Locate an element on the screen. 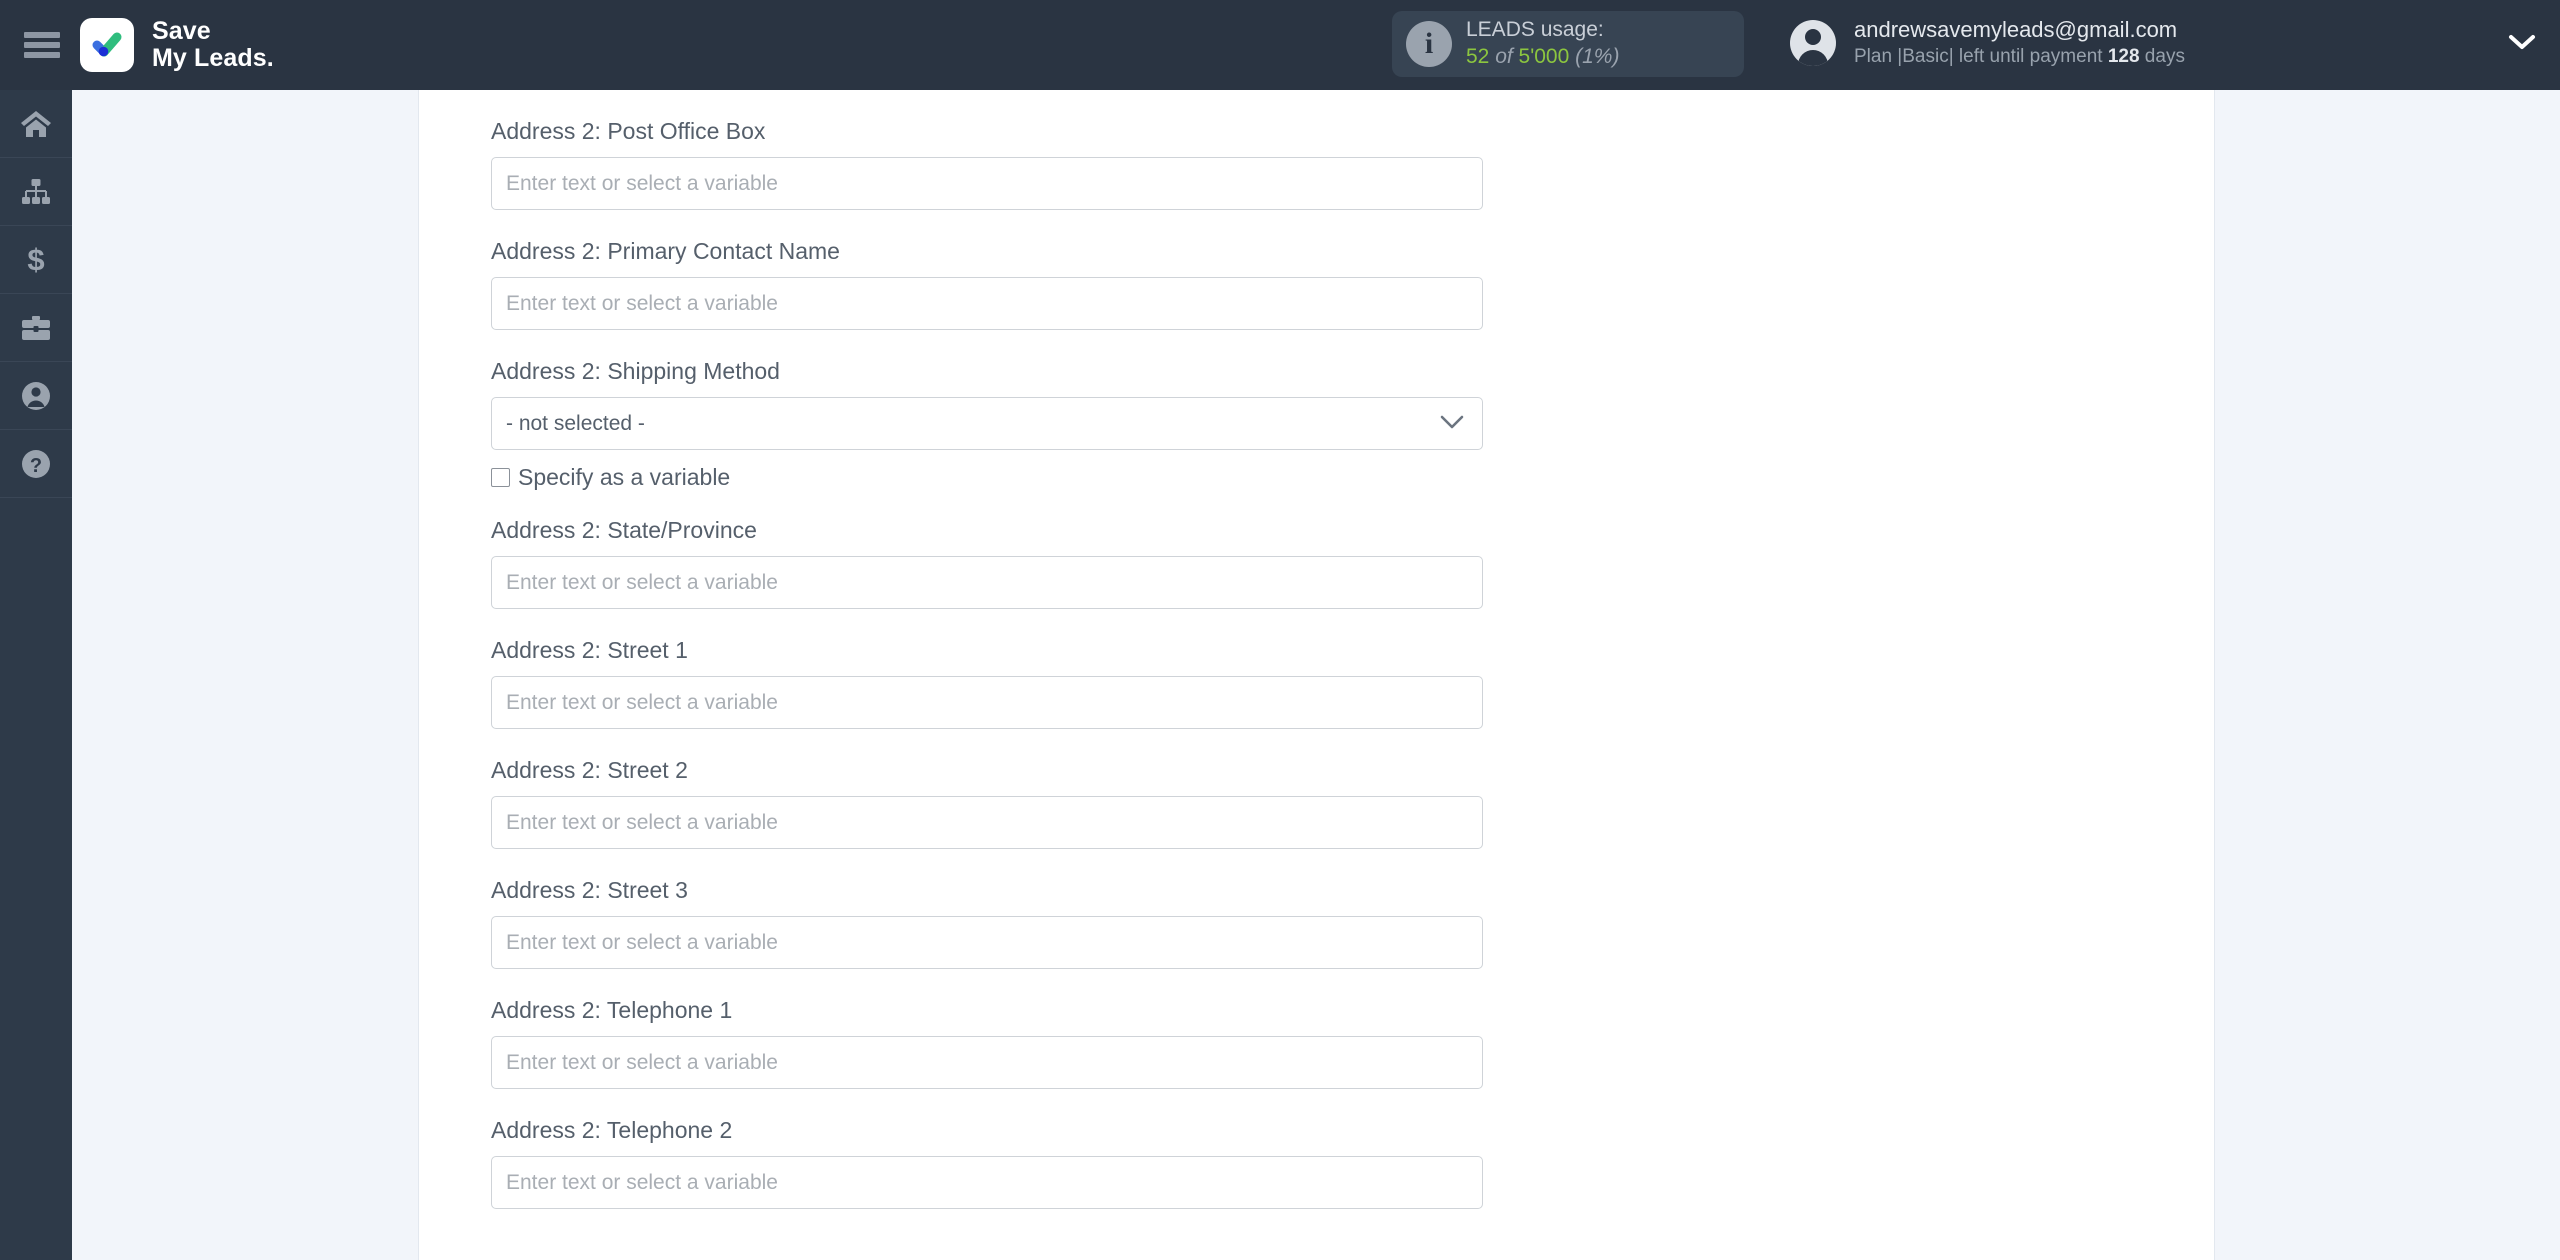 The width and height of the screenshot is (2560, 1260). select-wrapper: - not selected - is located at coordinates (987, 423).